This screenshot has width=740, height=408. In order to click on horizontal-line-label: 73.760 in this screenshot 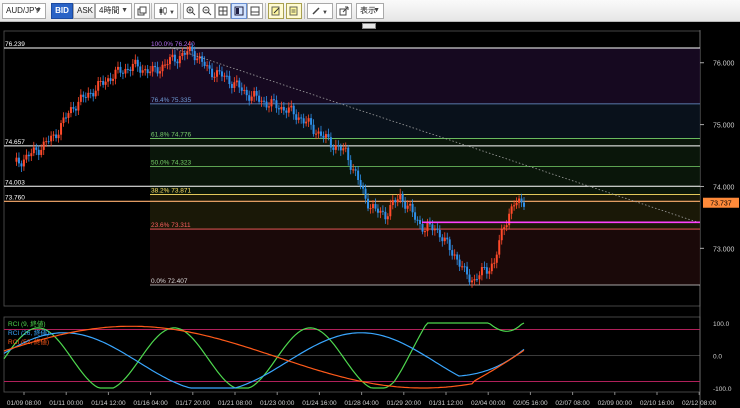, I will do `click(15, 197)`.